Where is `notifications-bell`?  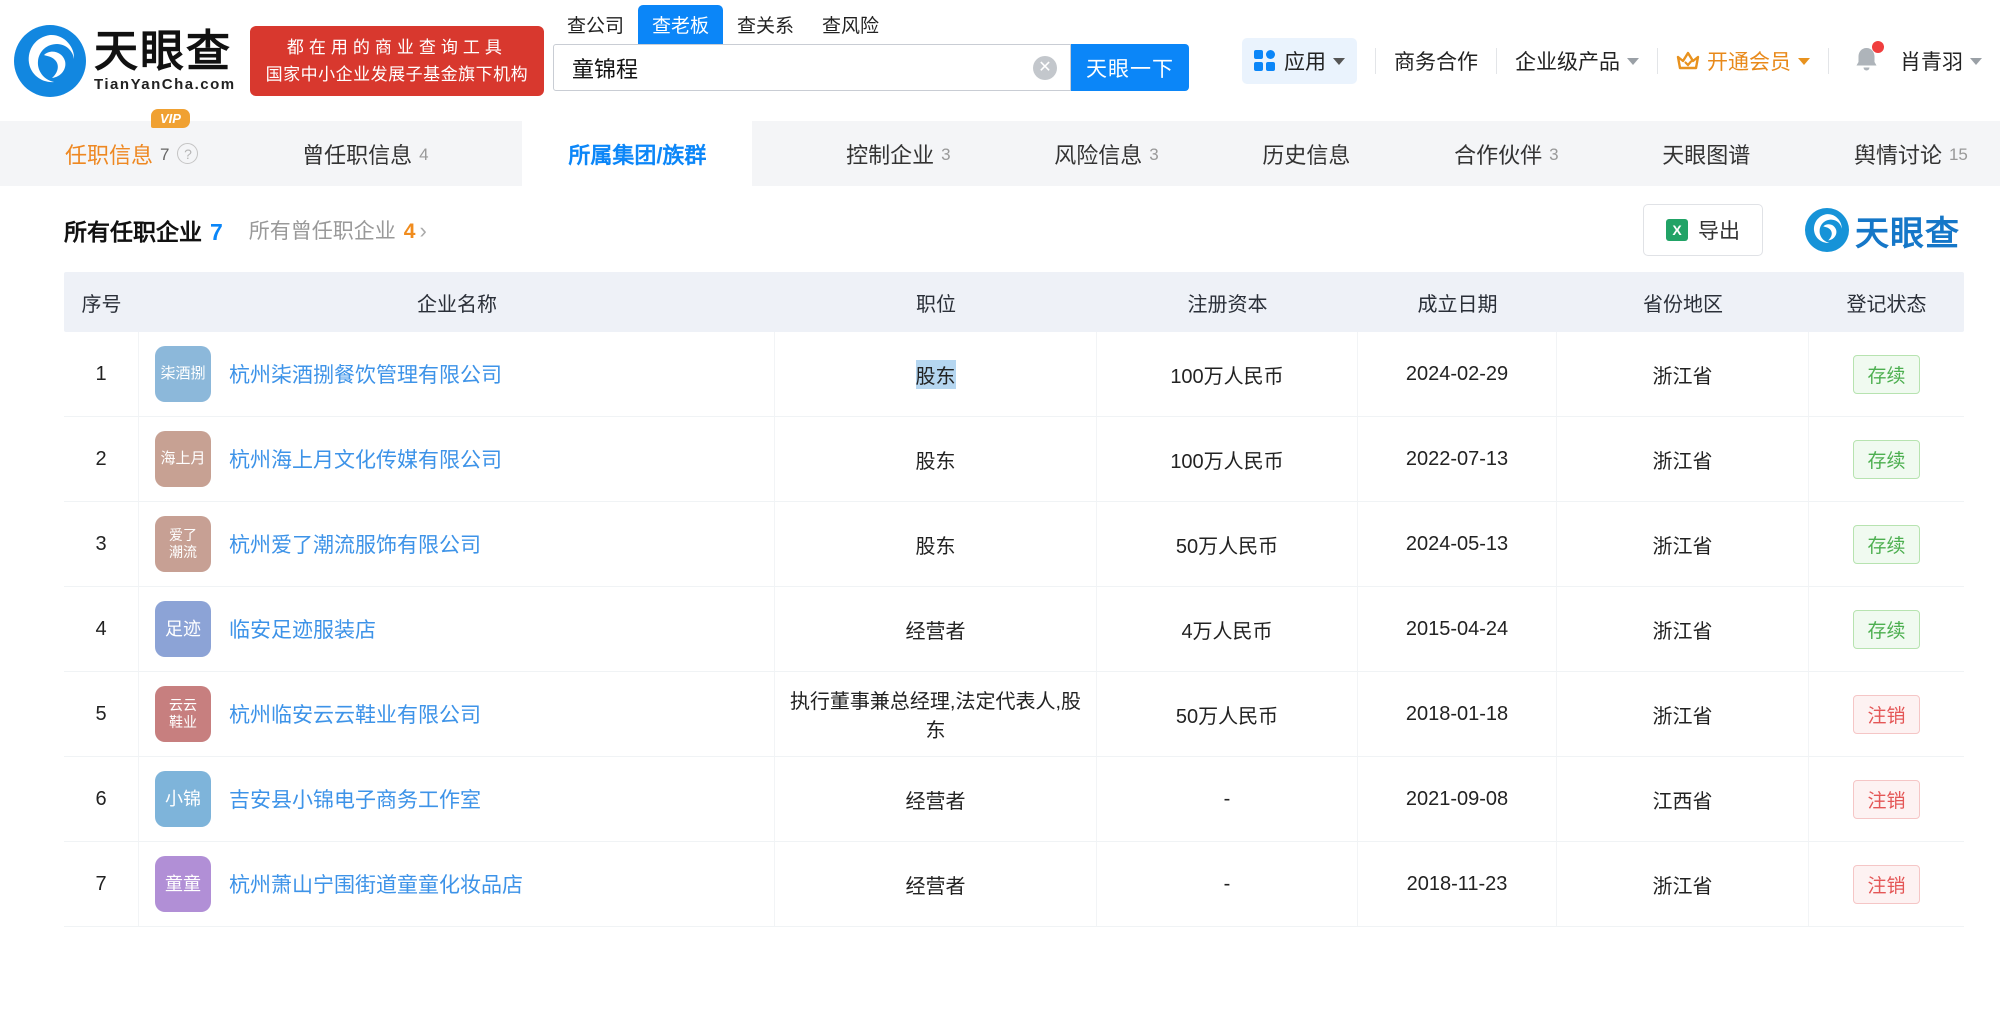 notifications-bell is located at coordinates (1868, 59).